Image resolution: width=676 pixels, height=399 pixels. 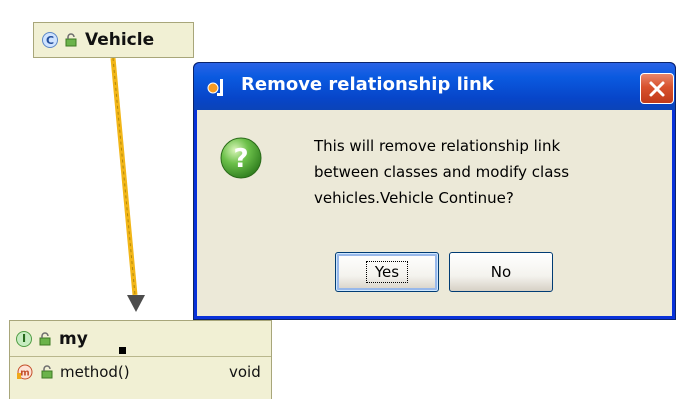 I want to click on yes-button-label: Yes, so click(x=387, y=272).